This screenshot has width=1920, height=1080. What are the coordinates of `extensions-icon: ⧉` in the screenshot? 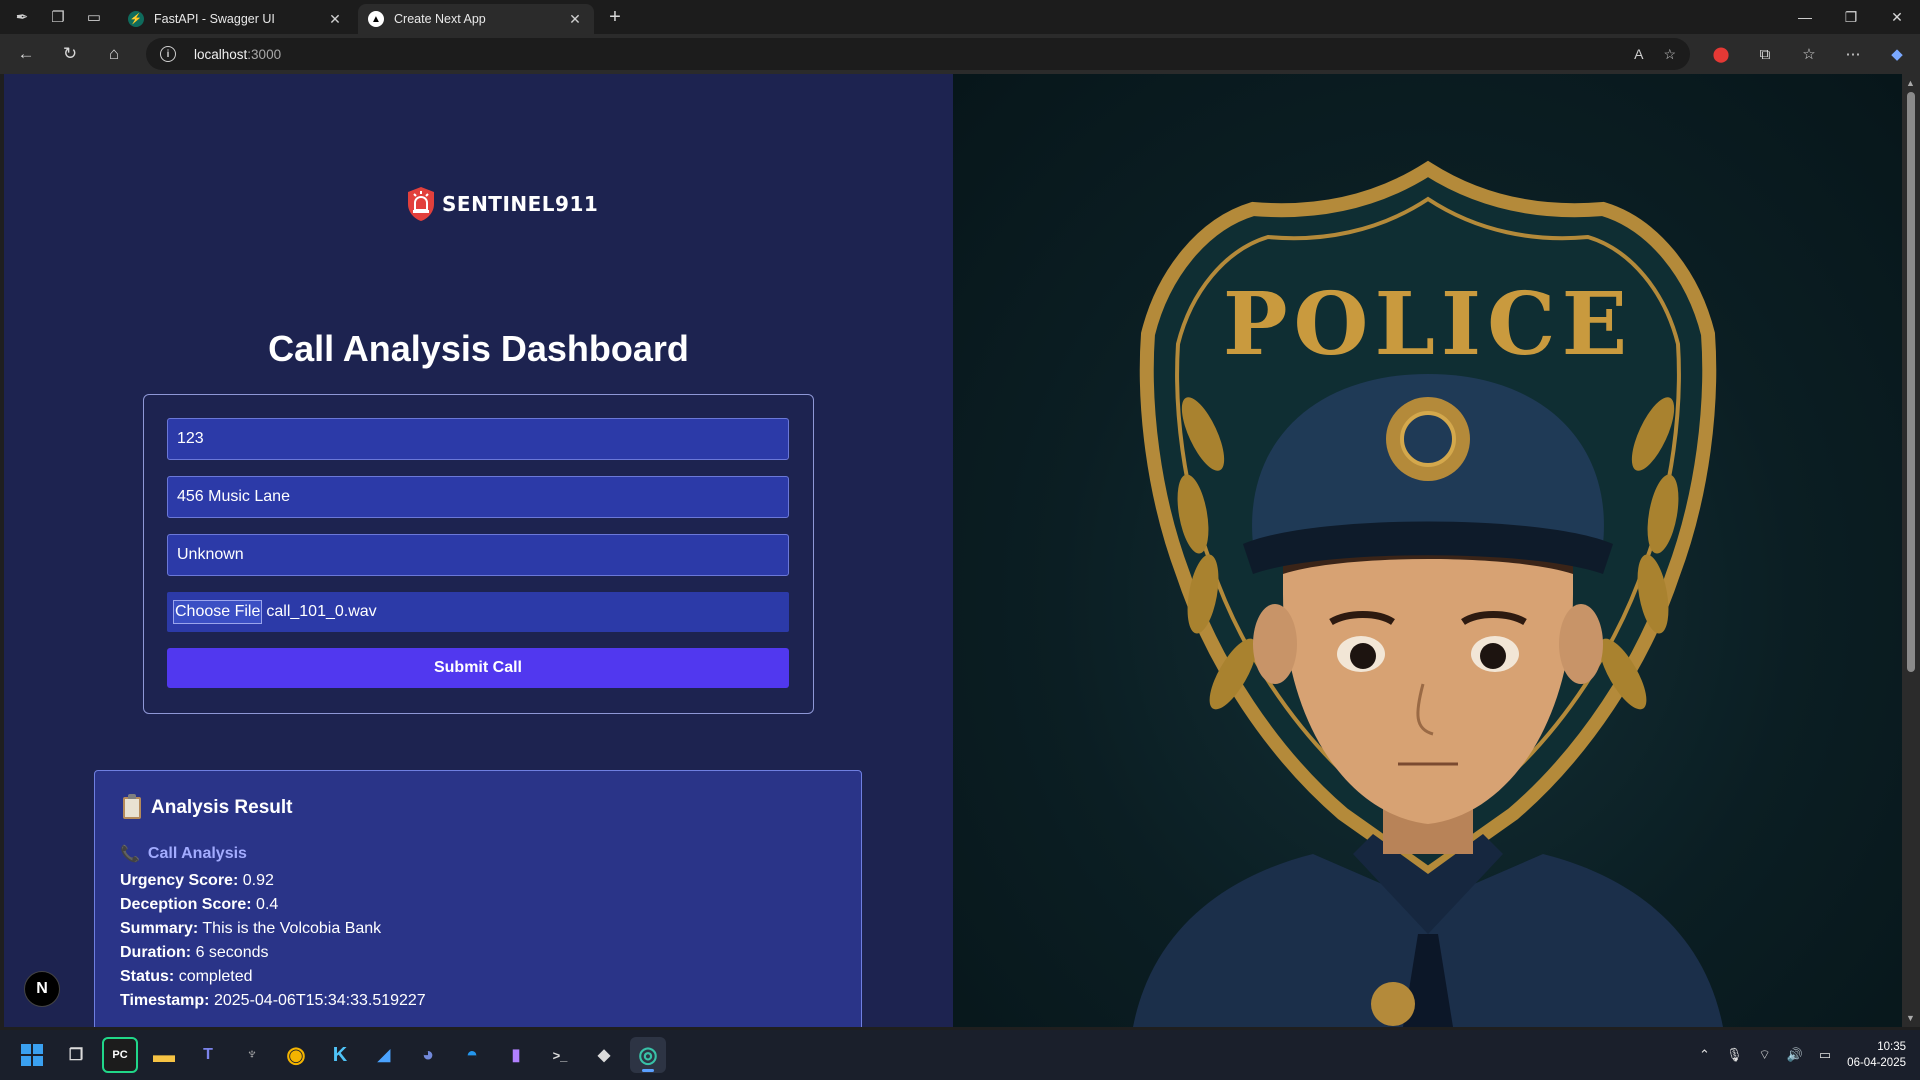 It's located at (1765, 54).